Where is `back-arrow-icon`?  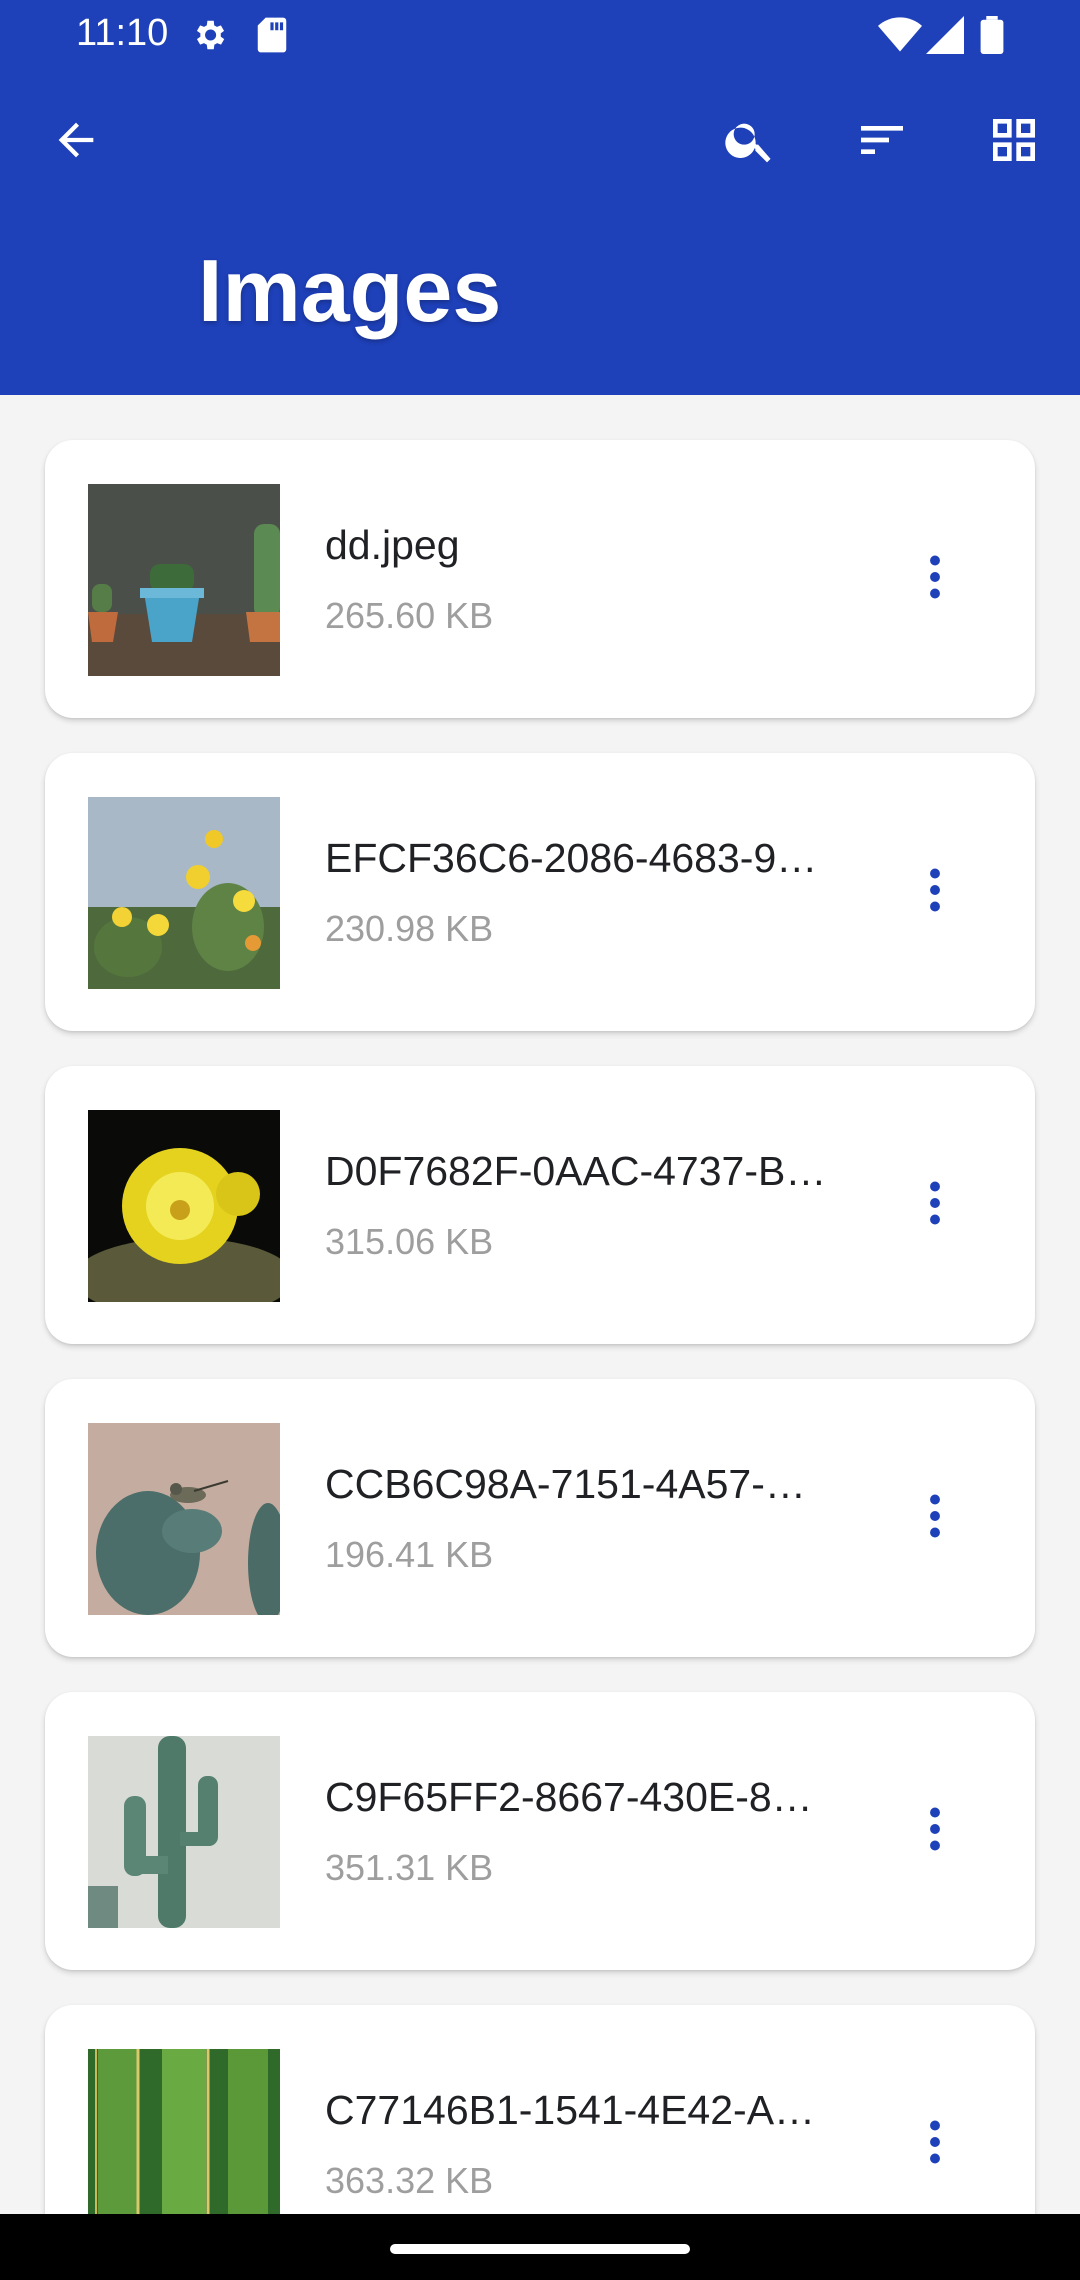 back-arrow-icon is located at coordinates (76, 142).